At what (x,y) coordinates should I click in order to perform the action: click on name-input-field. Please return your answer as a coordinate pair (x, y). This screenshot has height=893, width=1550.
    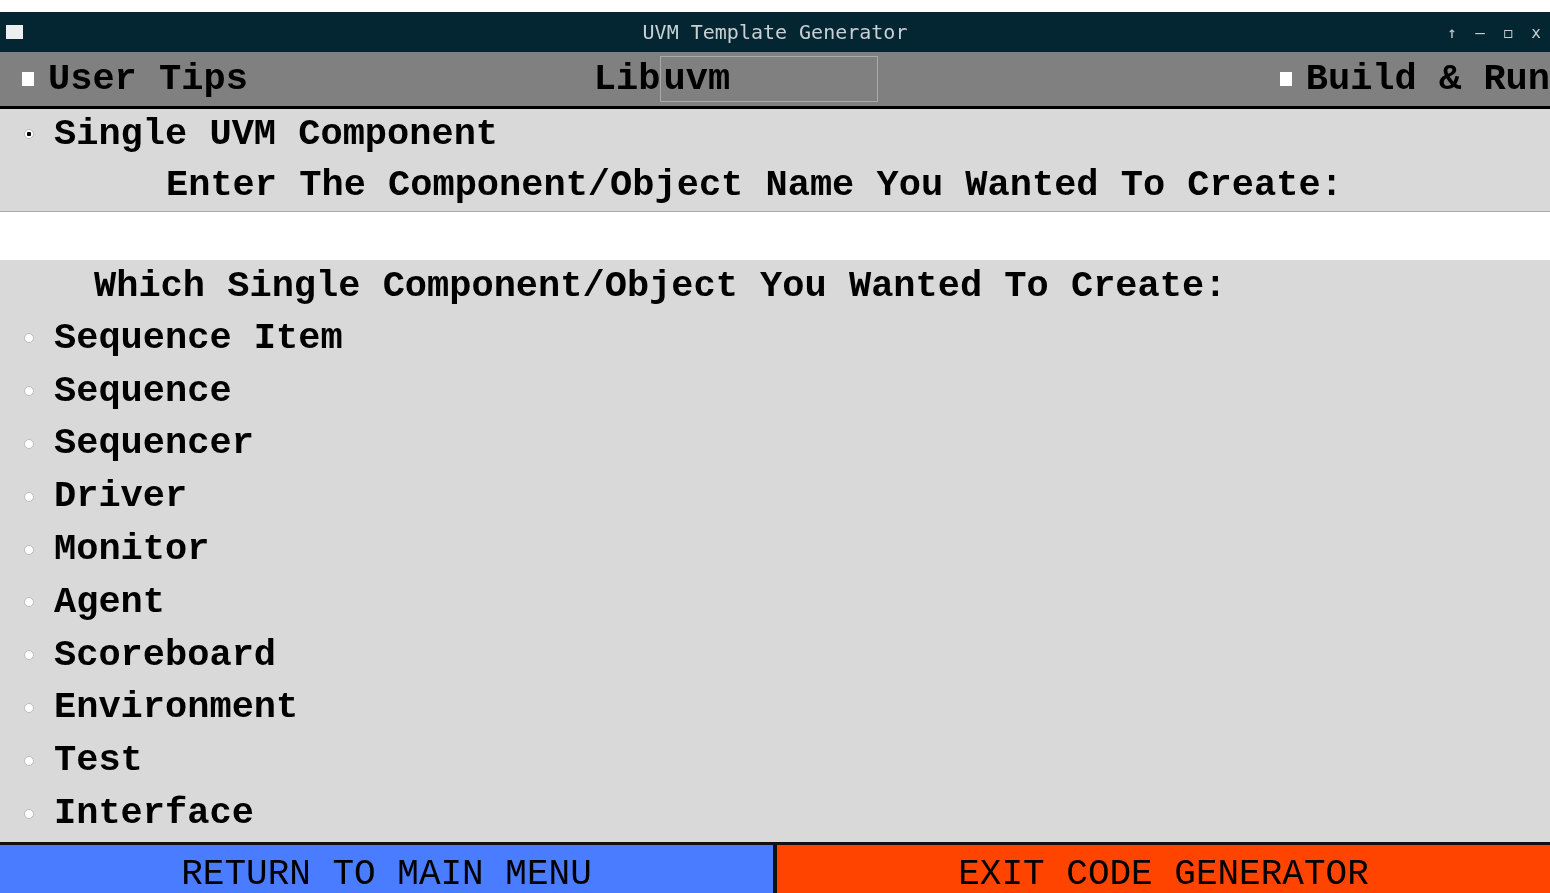
    Looking at the image, I should click on (775, 236).